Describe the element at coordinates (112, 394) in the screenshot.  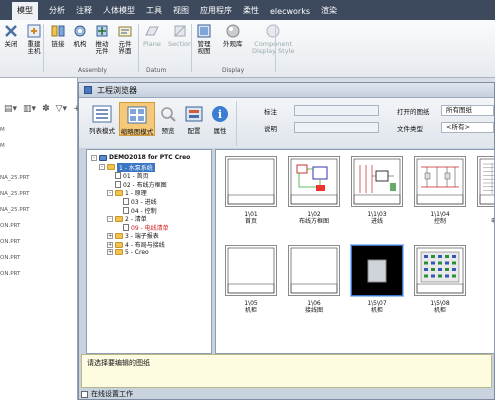
I see `bottom-option-label: 在线设置工作` at that location.